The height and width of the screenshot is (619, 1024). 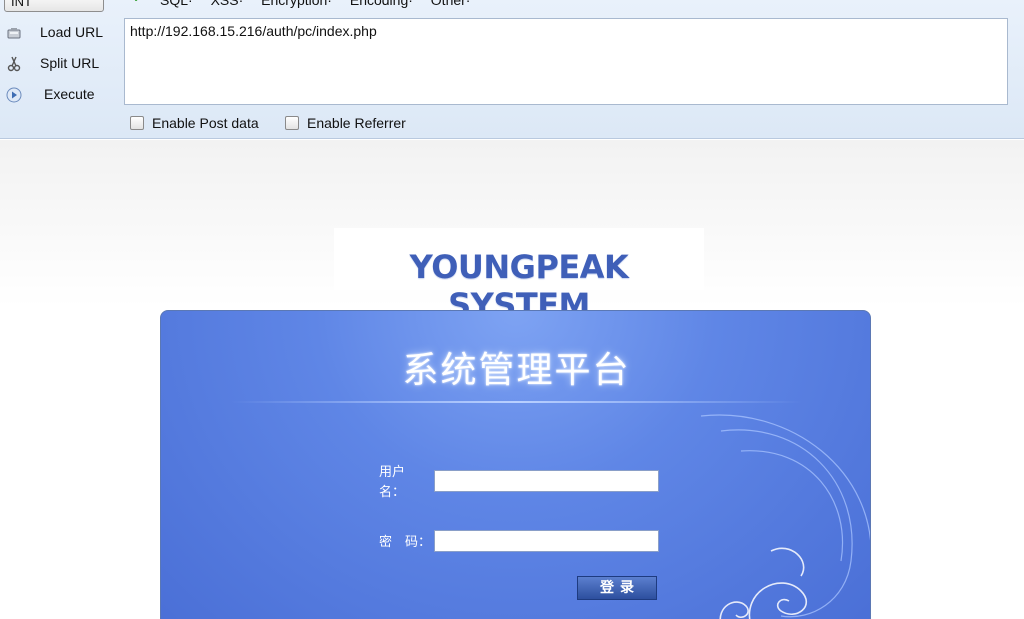 What do you see at coordinates (381, 4) in the screenshot?
I see `menu-encoding: Encoding·` at bounding box center [381, 4].